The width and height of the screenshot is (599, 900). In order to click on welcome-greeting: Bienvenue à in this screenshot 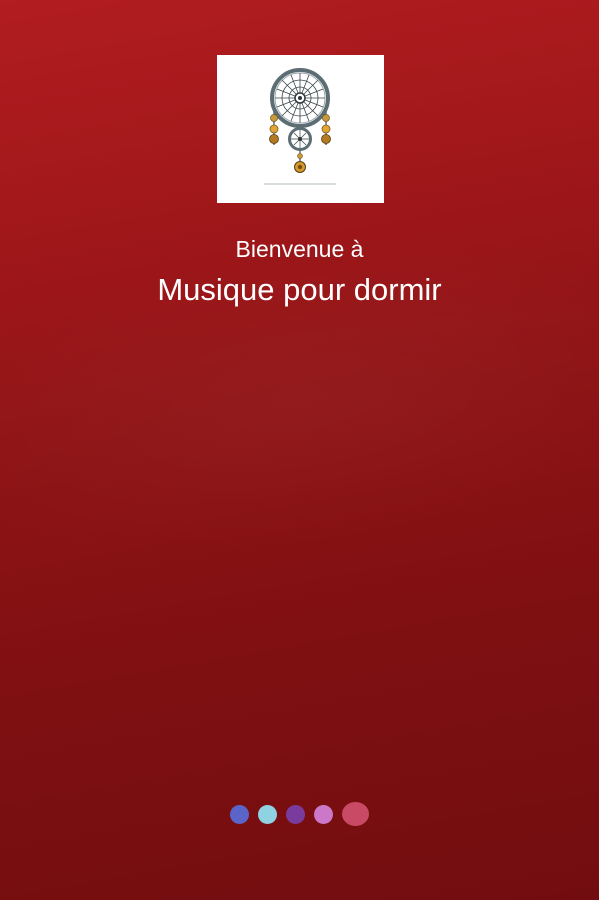, I will do `click(299, 249)`.